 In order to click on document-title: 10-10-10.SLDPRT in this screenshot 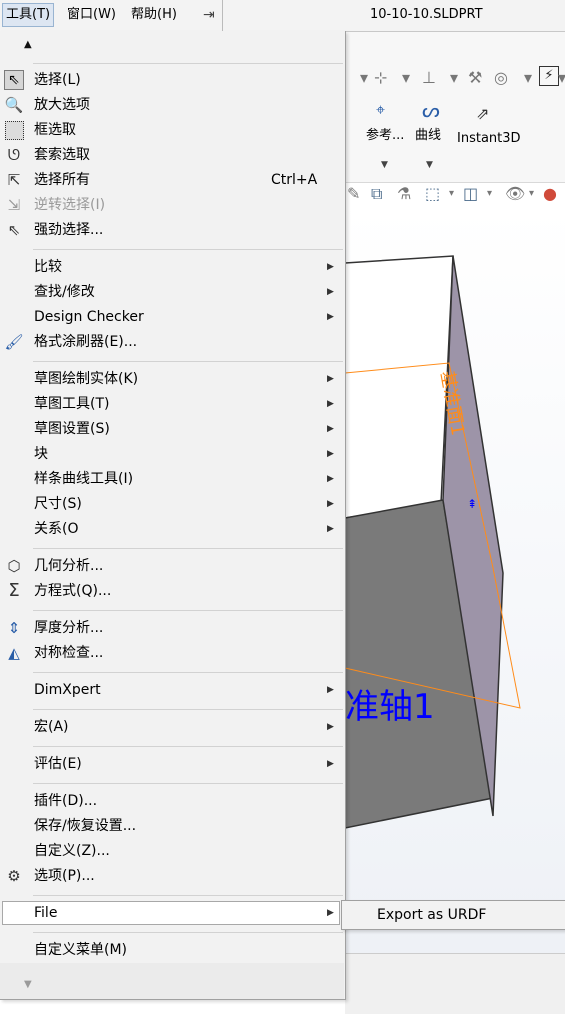, I will do `click(426, 14)`.